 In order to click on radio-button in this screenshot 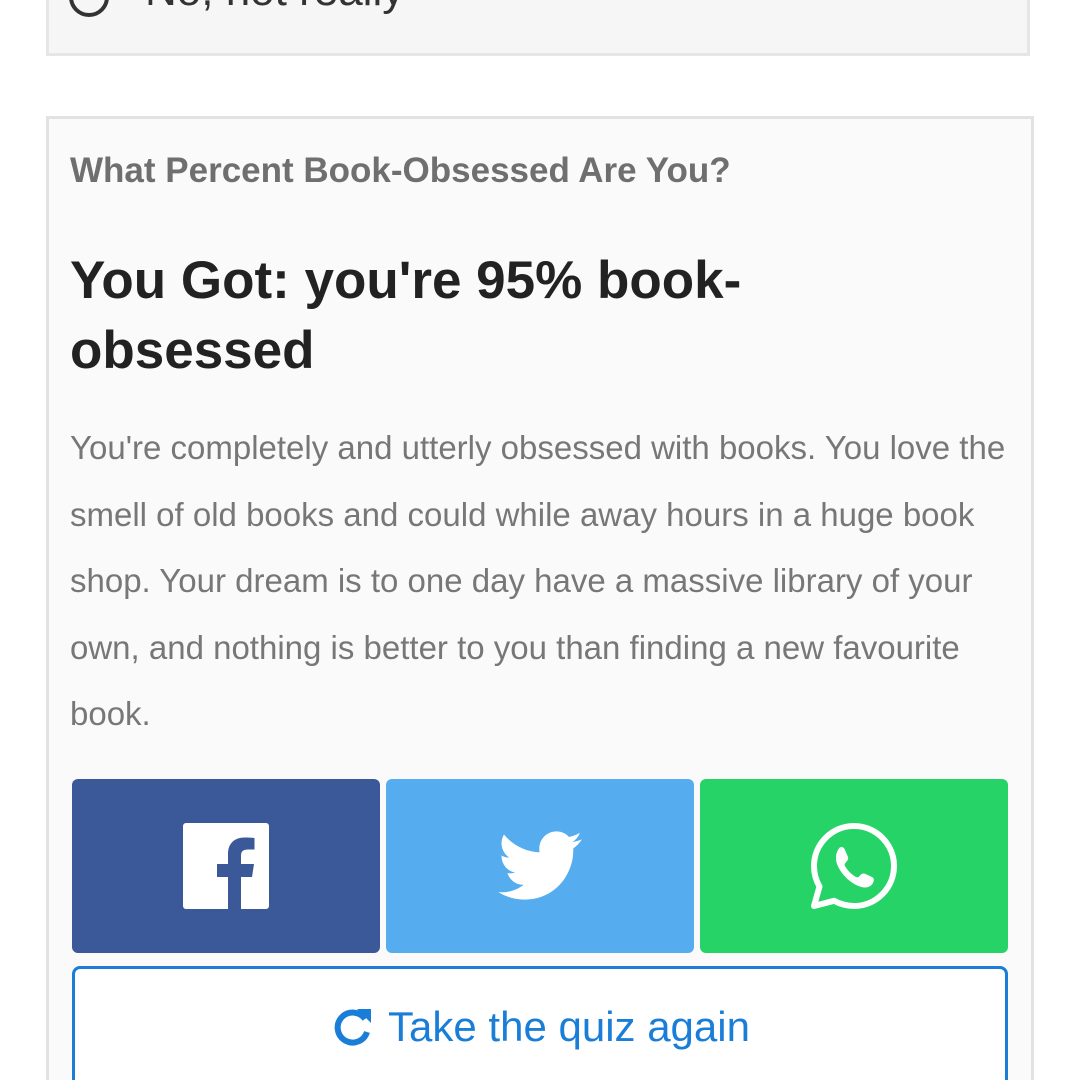, I will do `click(89, 8)`.